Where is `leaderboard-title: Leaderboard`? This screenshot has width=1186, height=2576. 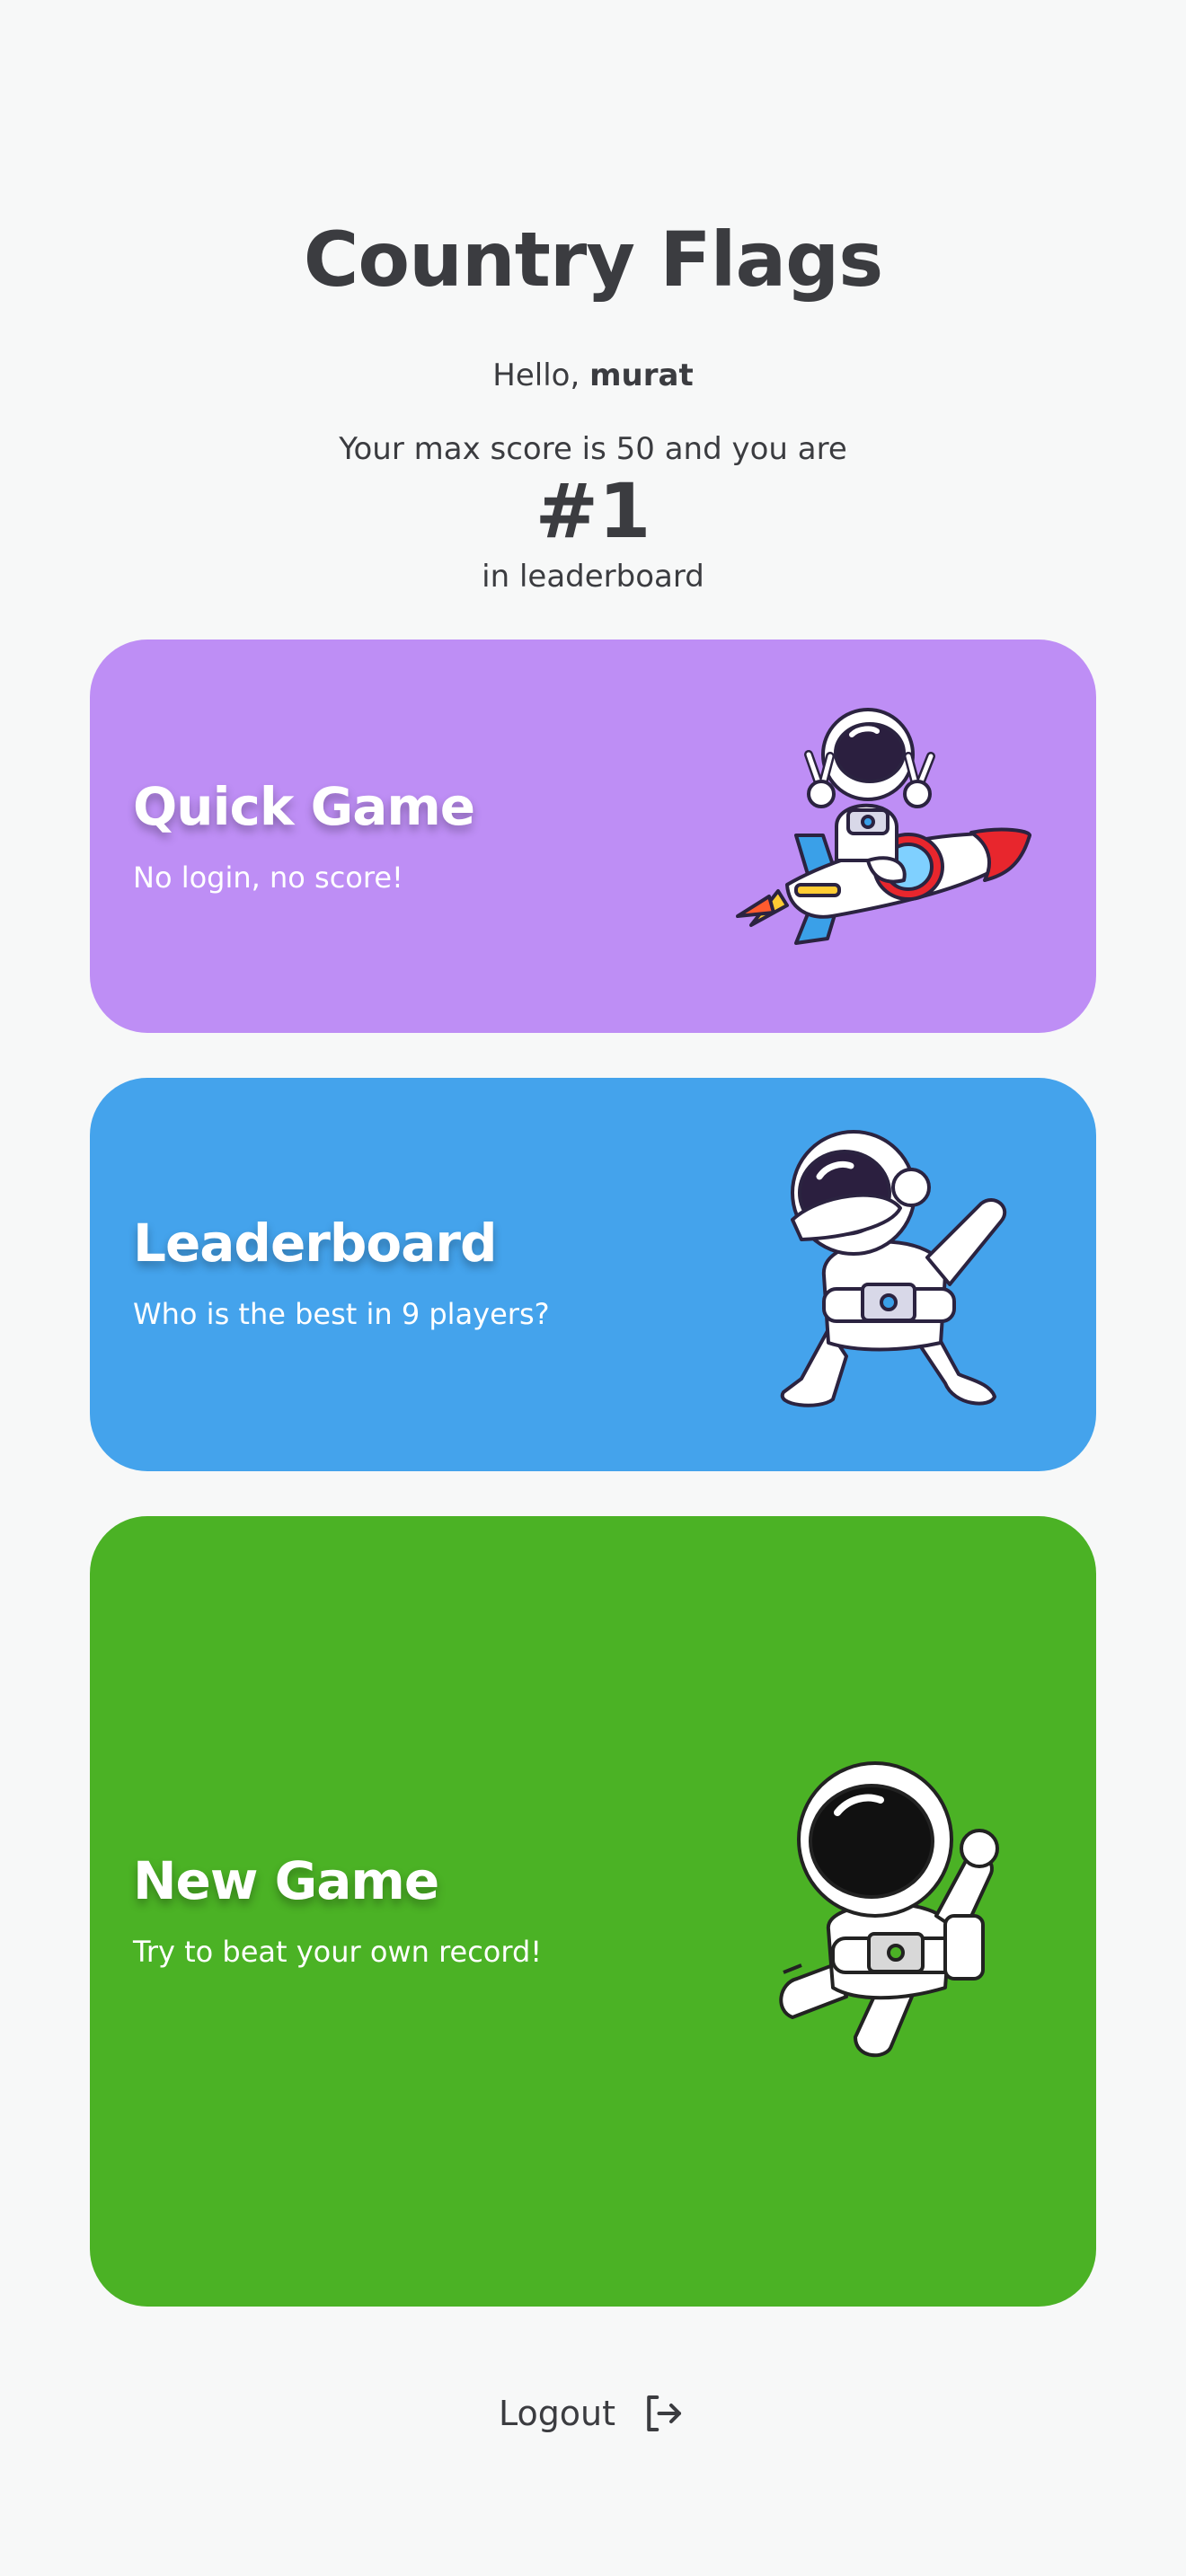 leaderboard-title: Leaderboard is located at coordinates (315, 1243).